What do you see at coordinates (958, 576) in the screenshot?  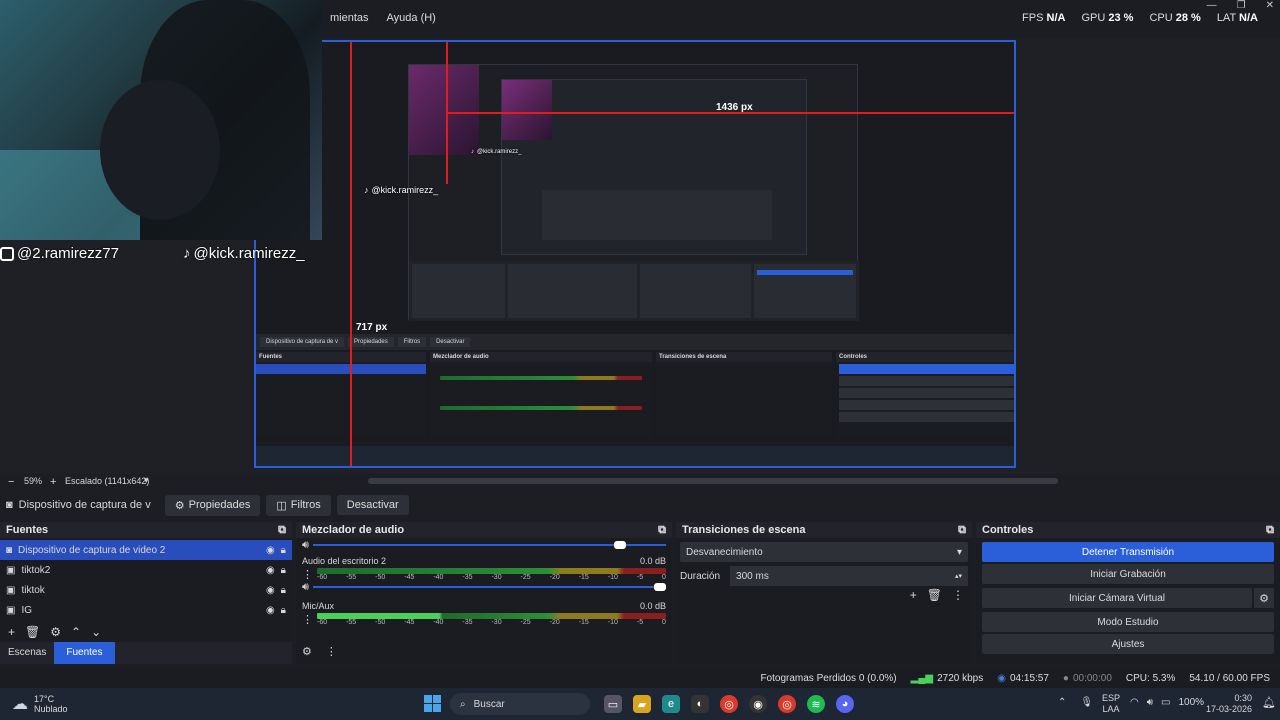 I see `spin-arrows-icon: ▴▾` at bounding box center [958, 576].